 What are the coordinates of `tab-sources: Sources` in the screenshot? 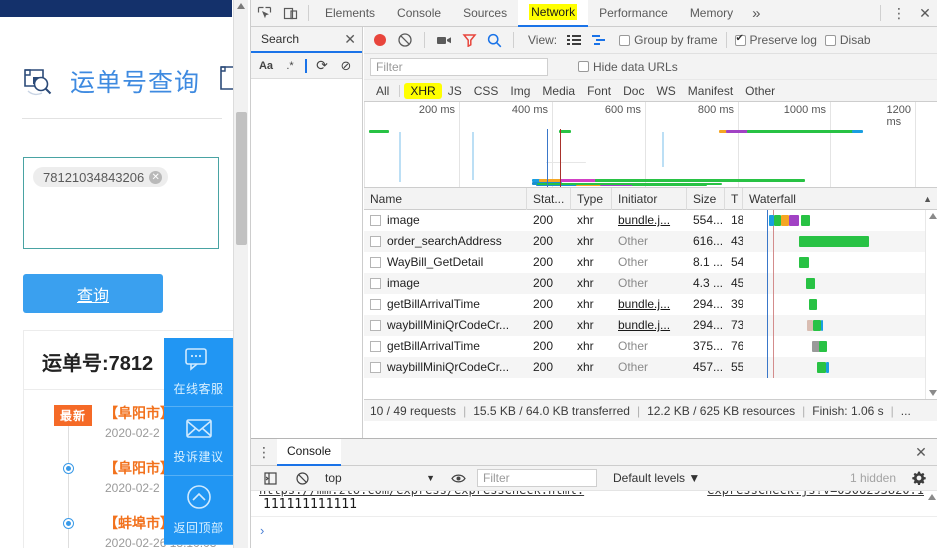 It's located at (485, 13).